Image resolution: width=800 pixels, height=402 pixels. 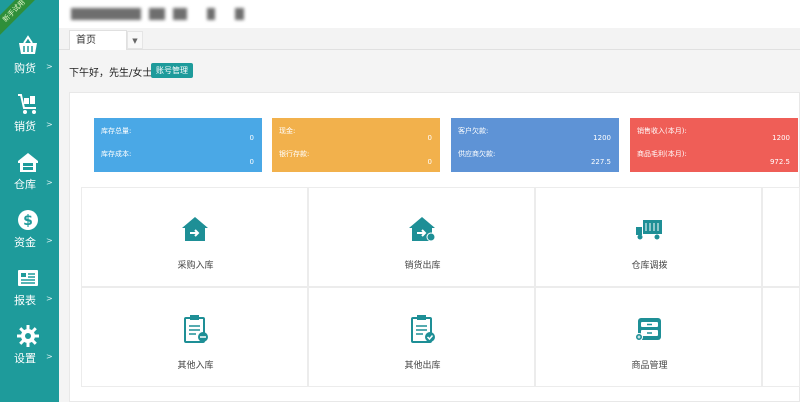 I want to click on stat-label: 供应商欠款:, so click(x=477, y=154).